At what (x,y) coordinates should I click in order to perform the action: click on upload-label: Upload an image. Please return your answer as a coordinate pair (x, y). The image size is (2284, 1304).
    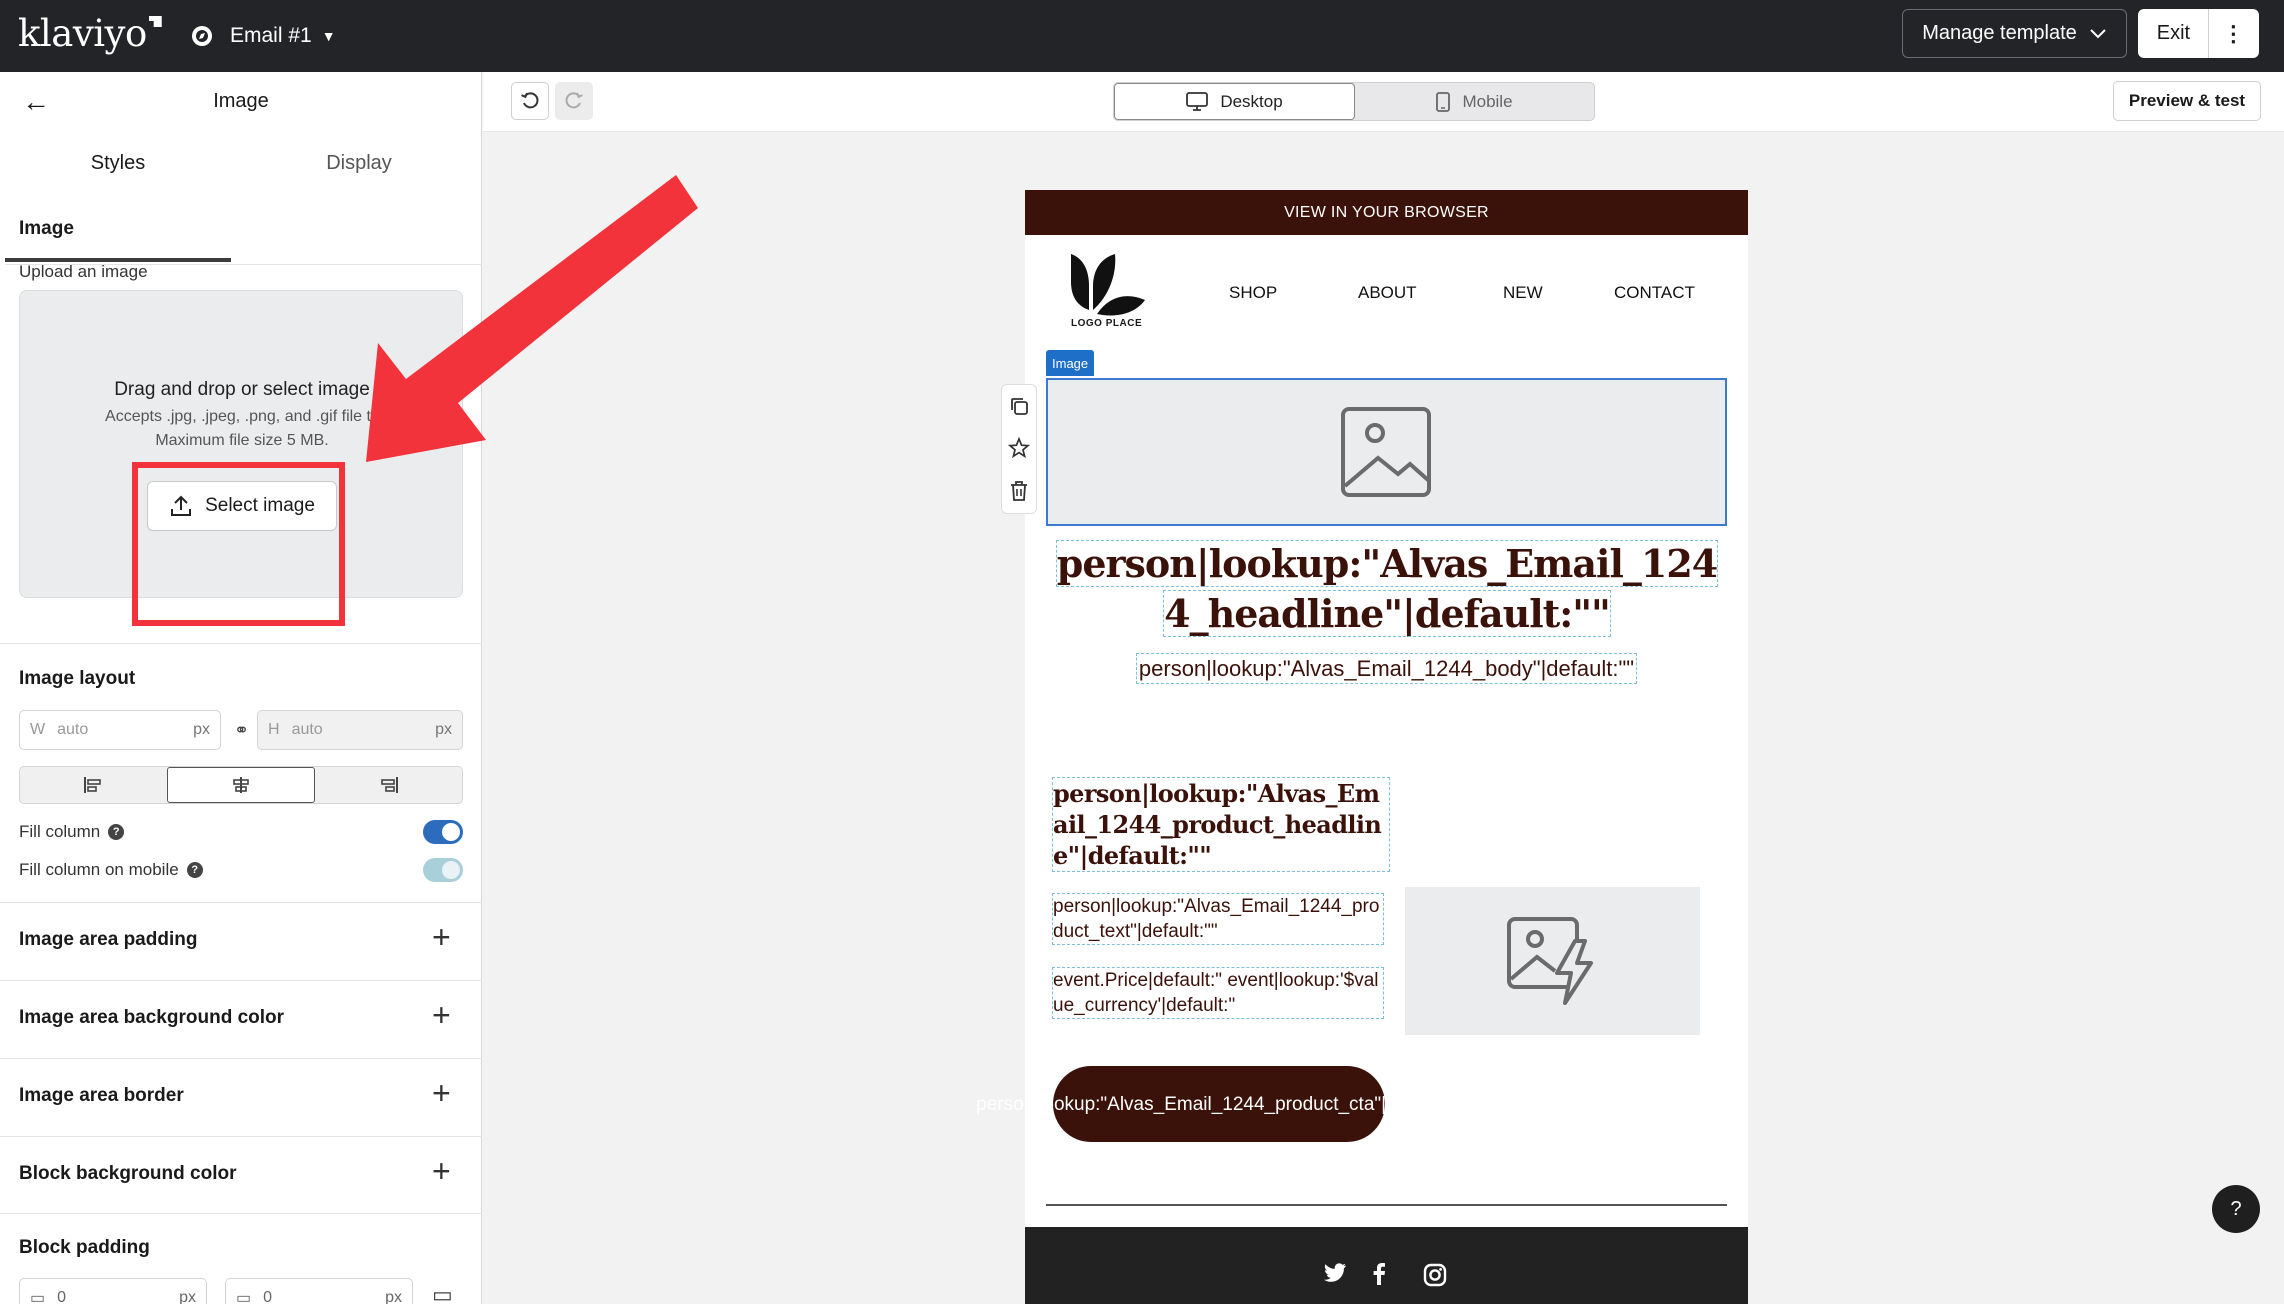
    Looking at the image, I should click on (83, 271).